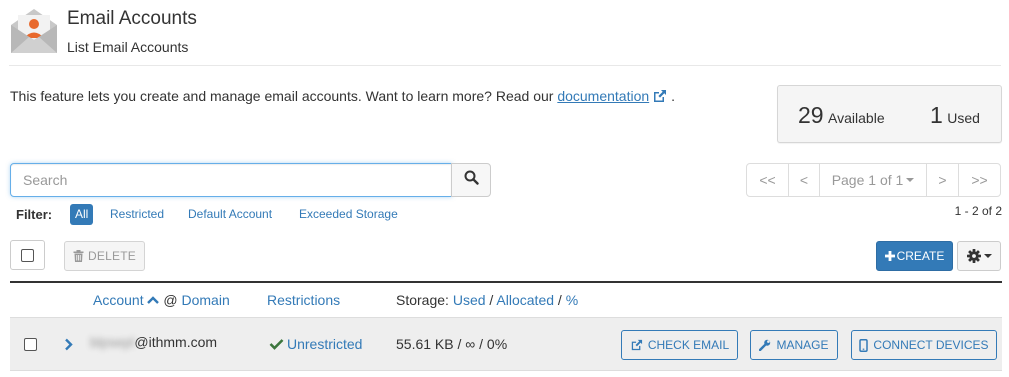 This screenshot has width=1009, height=377. Describe the element at coordinates (231, 180) in the screenshot. I see `search-input` at that location.